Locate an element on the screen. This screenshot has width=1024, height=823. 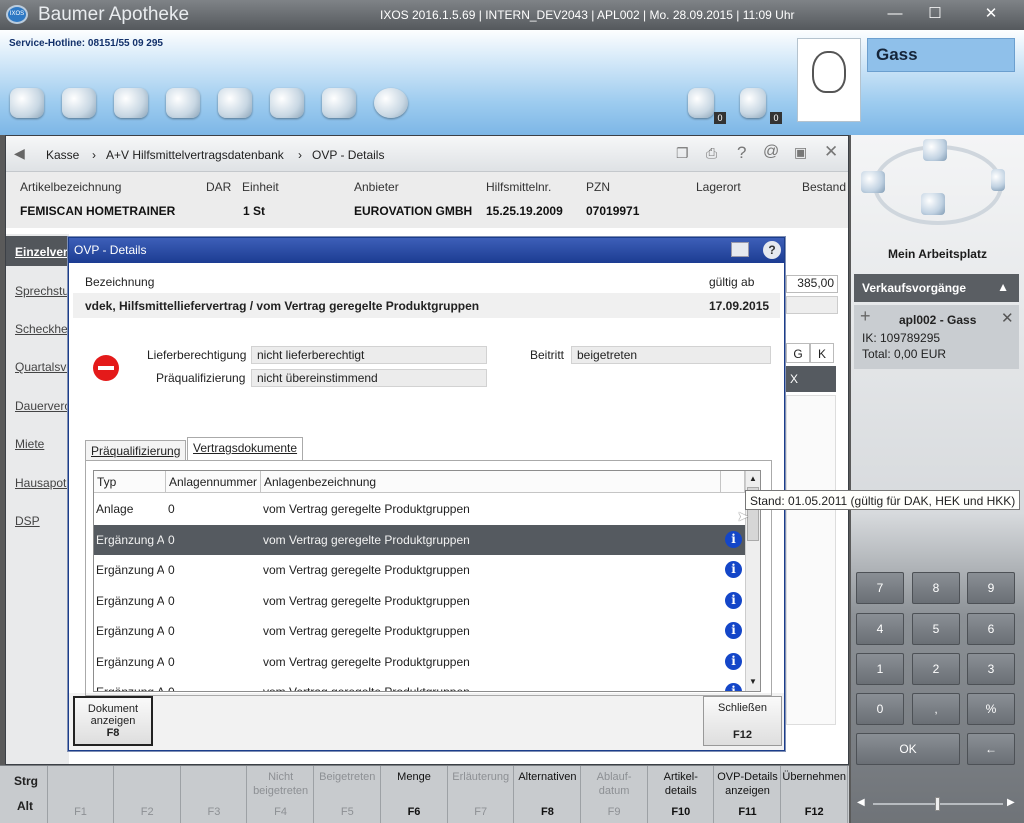
documents-icon is located at coordinates (287, 103).